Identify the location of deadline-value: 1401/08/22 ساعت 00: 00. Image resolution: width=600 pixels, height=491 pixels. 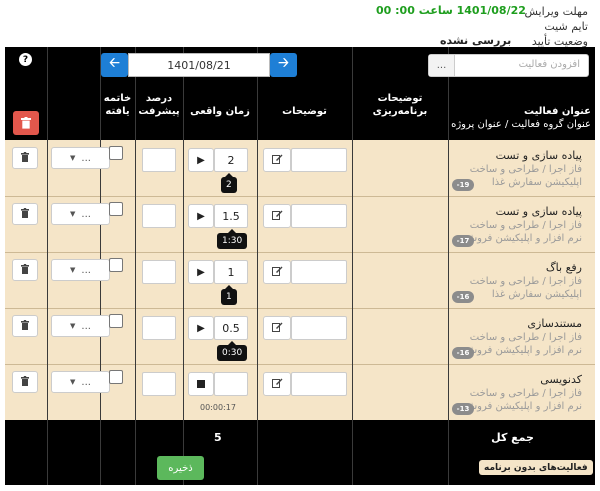
(451, 10).